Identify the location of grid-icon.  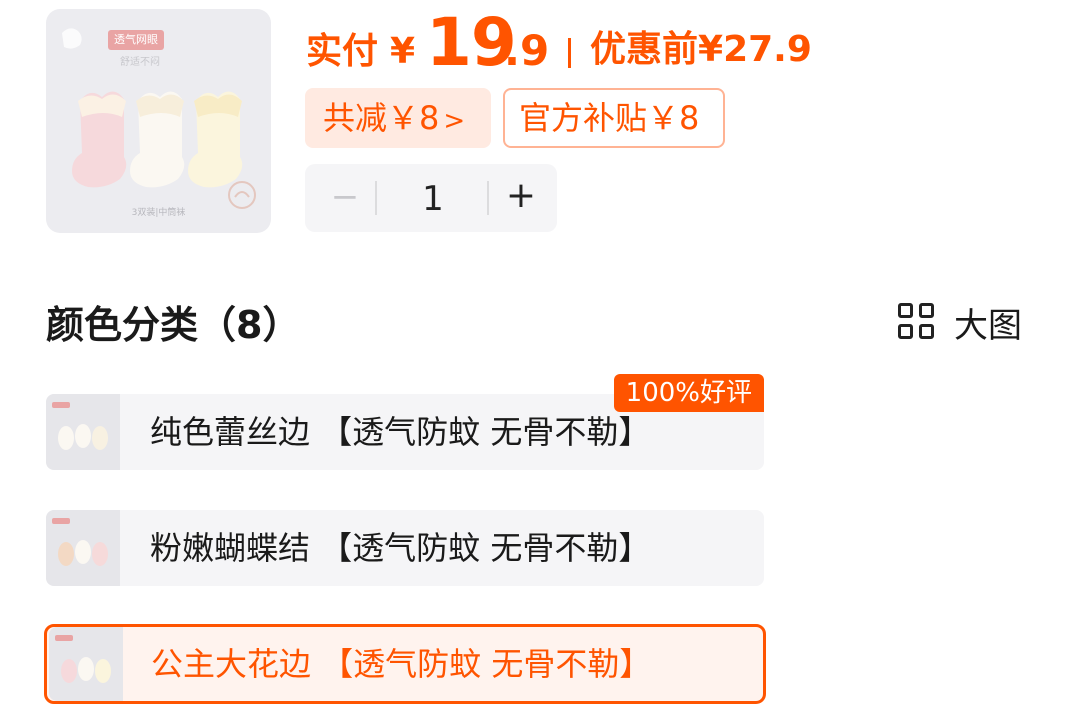
(917, 322).